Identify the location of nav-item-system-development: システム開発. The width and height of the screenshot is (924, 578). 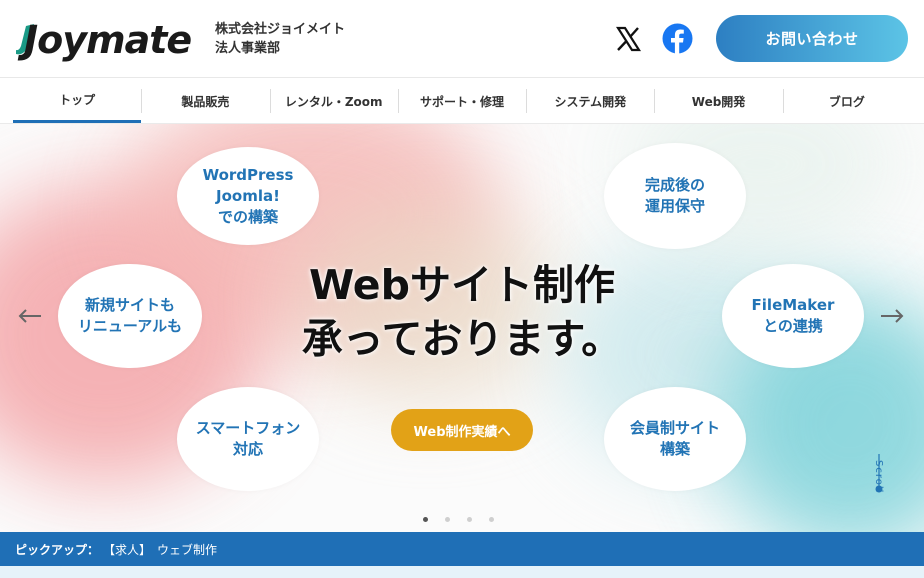
(590, 101).